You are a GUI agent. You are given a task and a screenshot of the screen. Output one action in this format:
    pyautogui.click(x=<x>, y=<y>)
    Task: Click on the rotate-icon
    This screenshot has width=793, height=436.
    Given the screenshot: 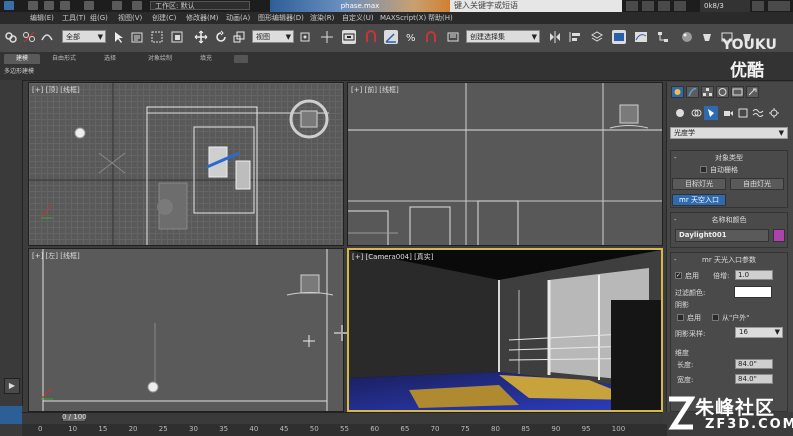 What is the action you would take?
    pyautogui.click(x=221, y=37)
    